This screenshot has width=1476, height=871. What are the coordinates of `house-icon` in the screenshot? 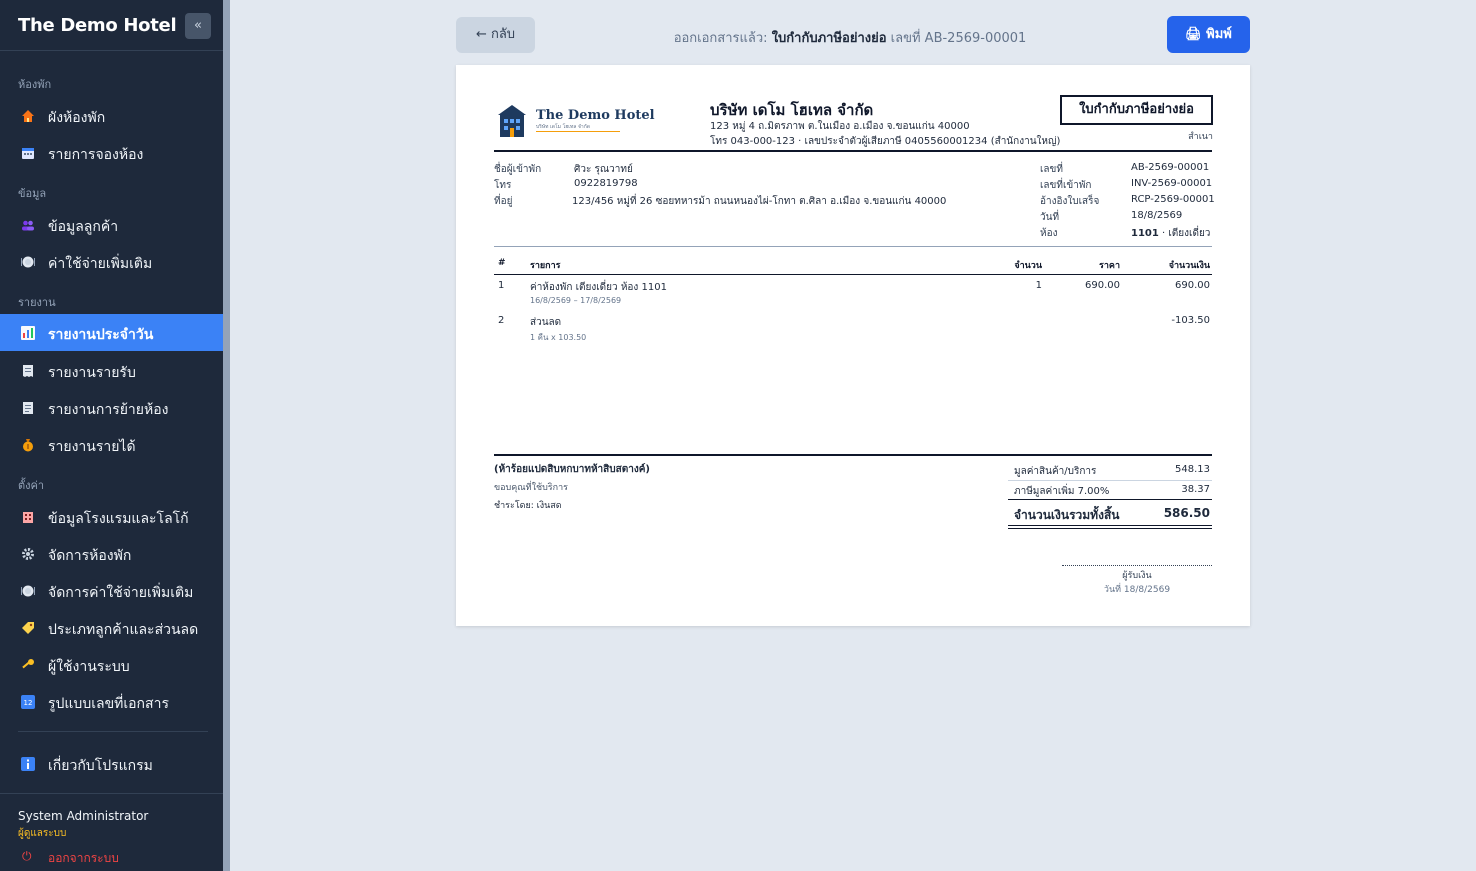 It's located at (28, 115).